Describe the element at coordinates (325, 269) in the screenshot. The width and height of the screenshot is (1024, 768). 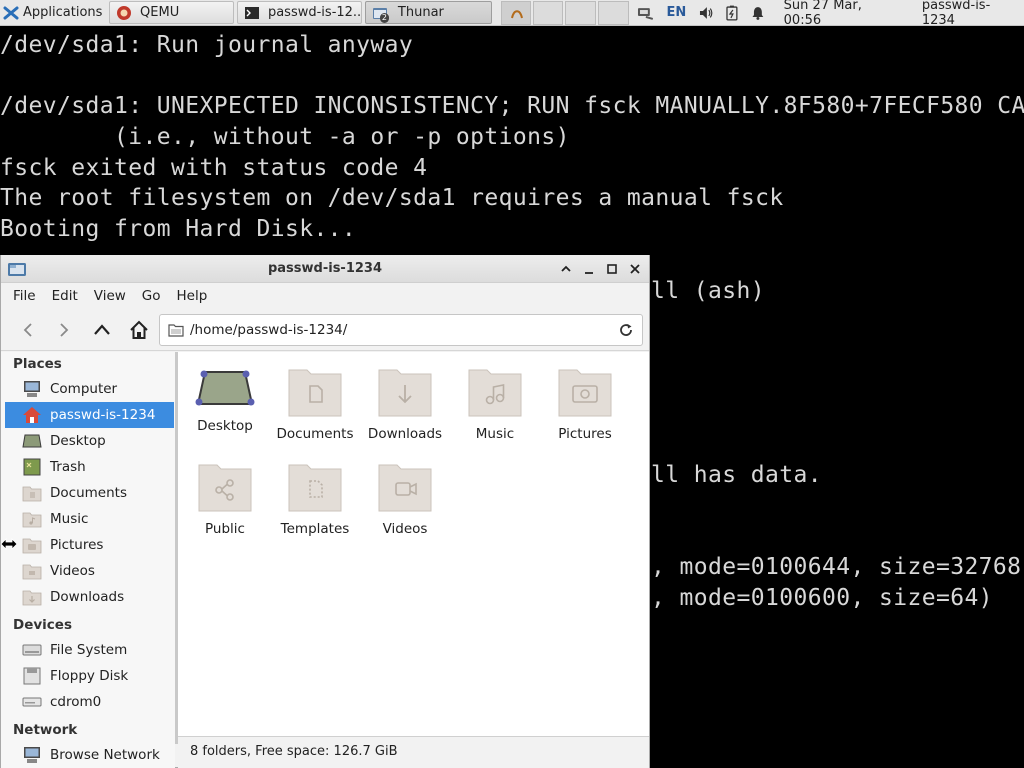
I see `window-titlebar: passwd-is-1234` at that location.